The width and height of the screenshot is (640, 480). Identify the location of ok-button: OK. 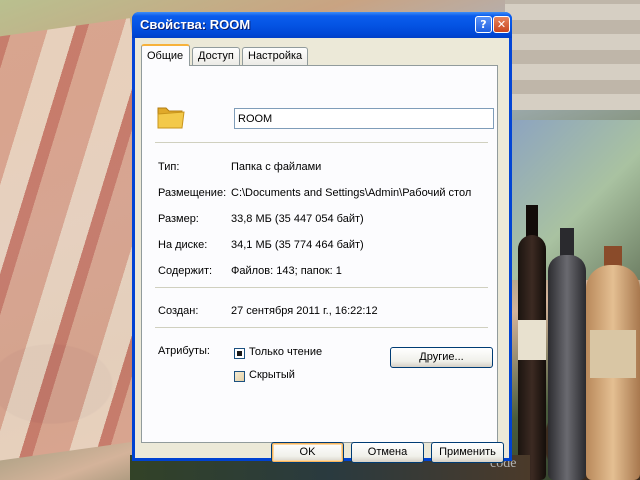
(307, 452).